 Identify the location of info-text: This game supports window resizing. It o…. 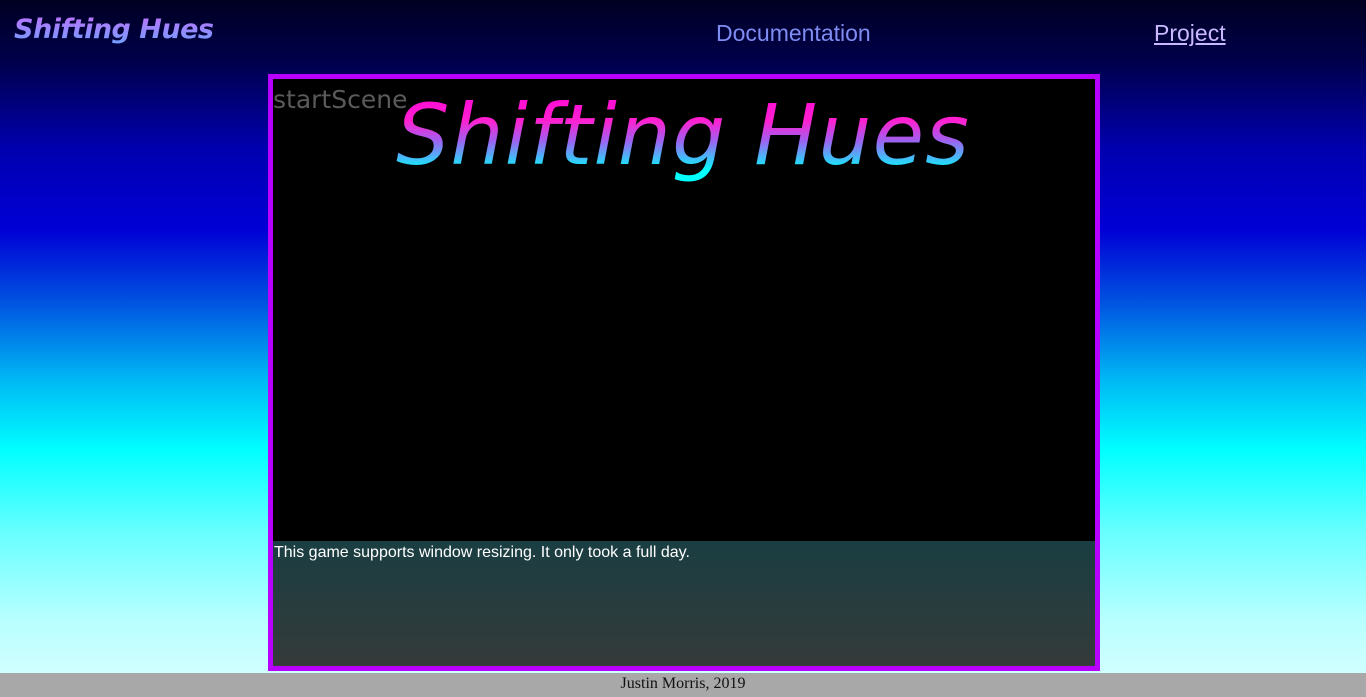
(482, 552).